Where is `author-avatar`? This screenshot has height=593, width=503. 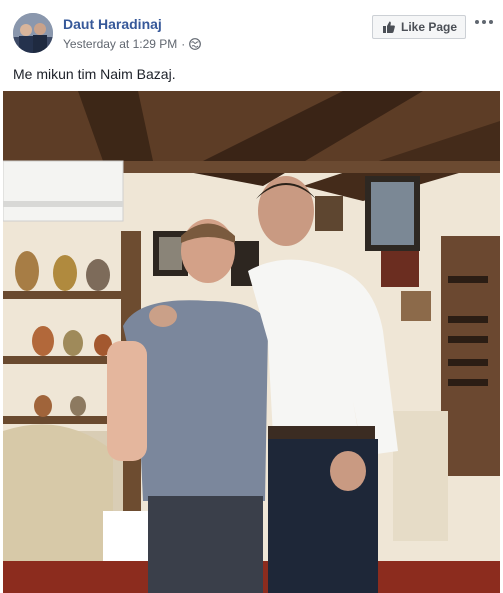
author-avatar is located at coordinates (33, 33).